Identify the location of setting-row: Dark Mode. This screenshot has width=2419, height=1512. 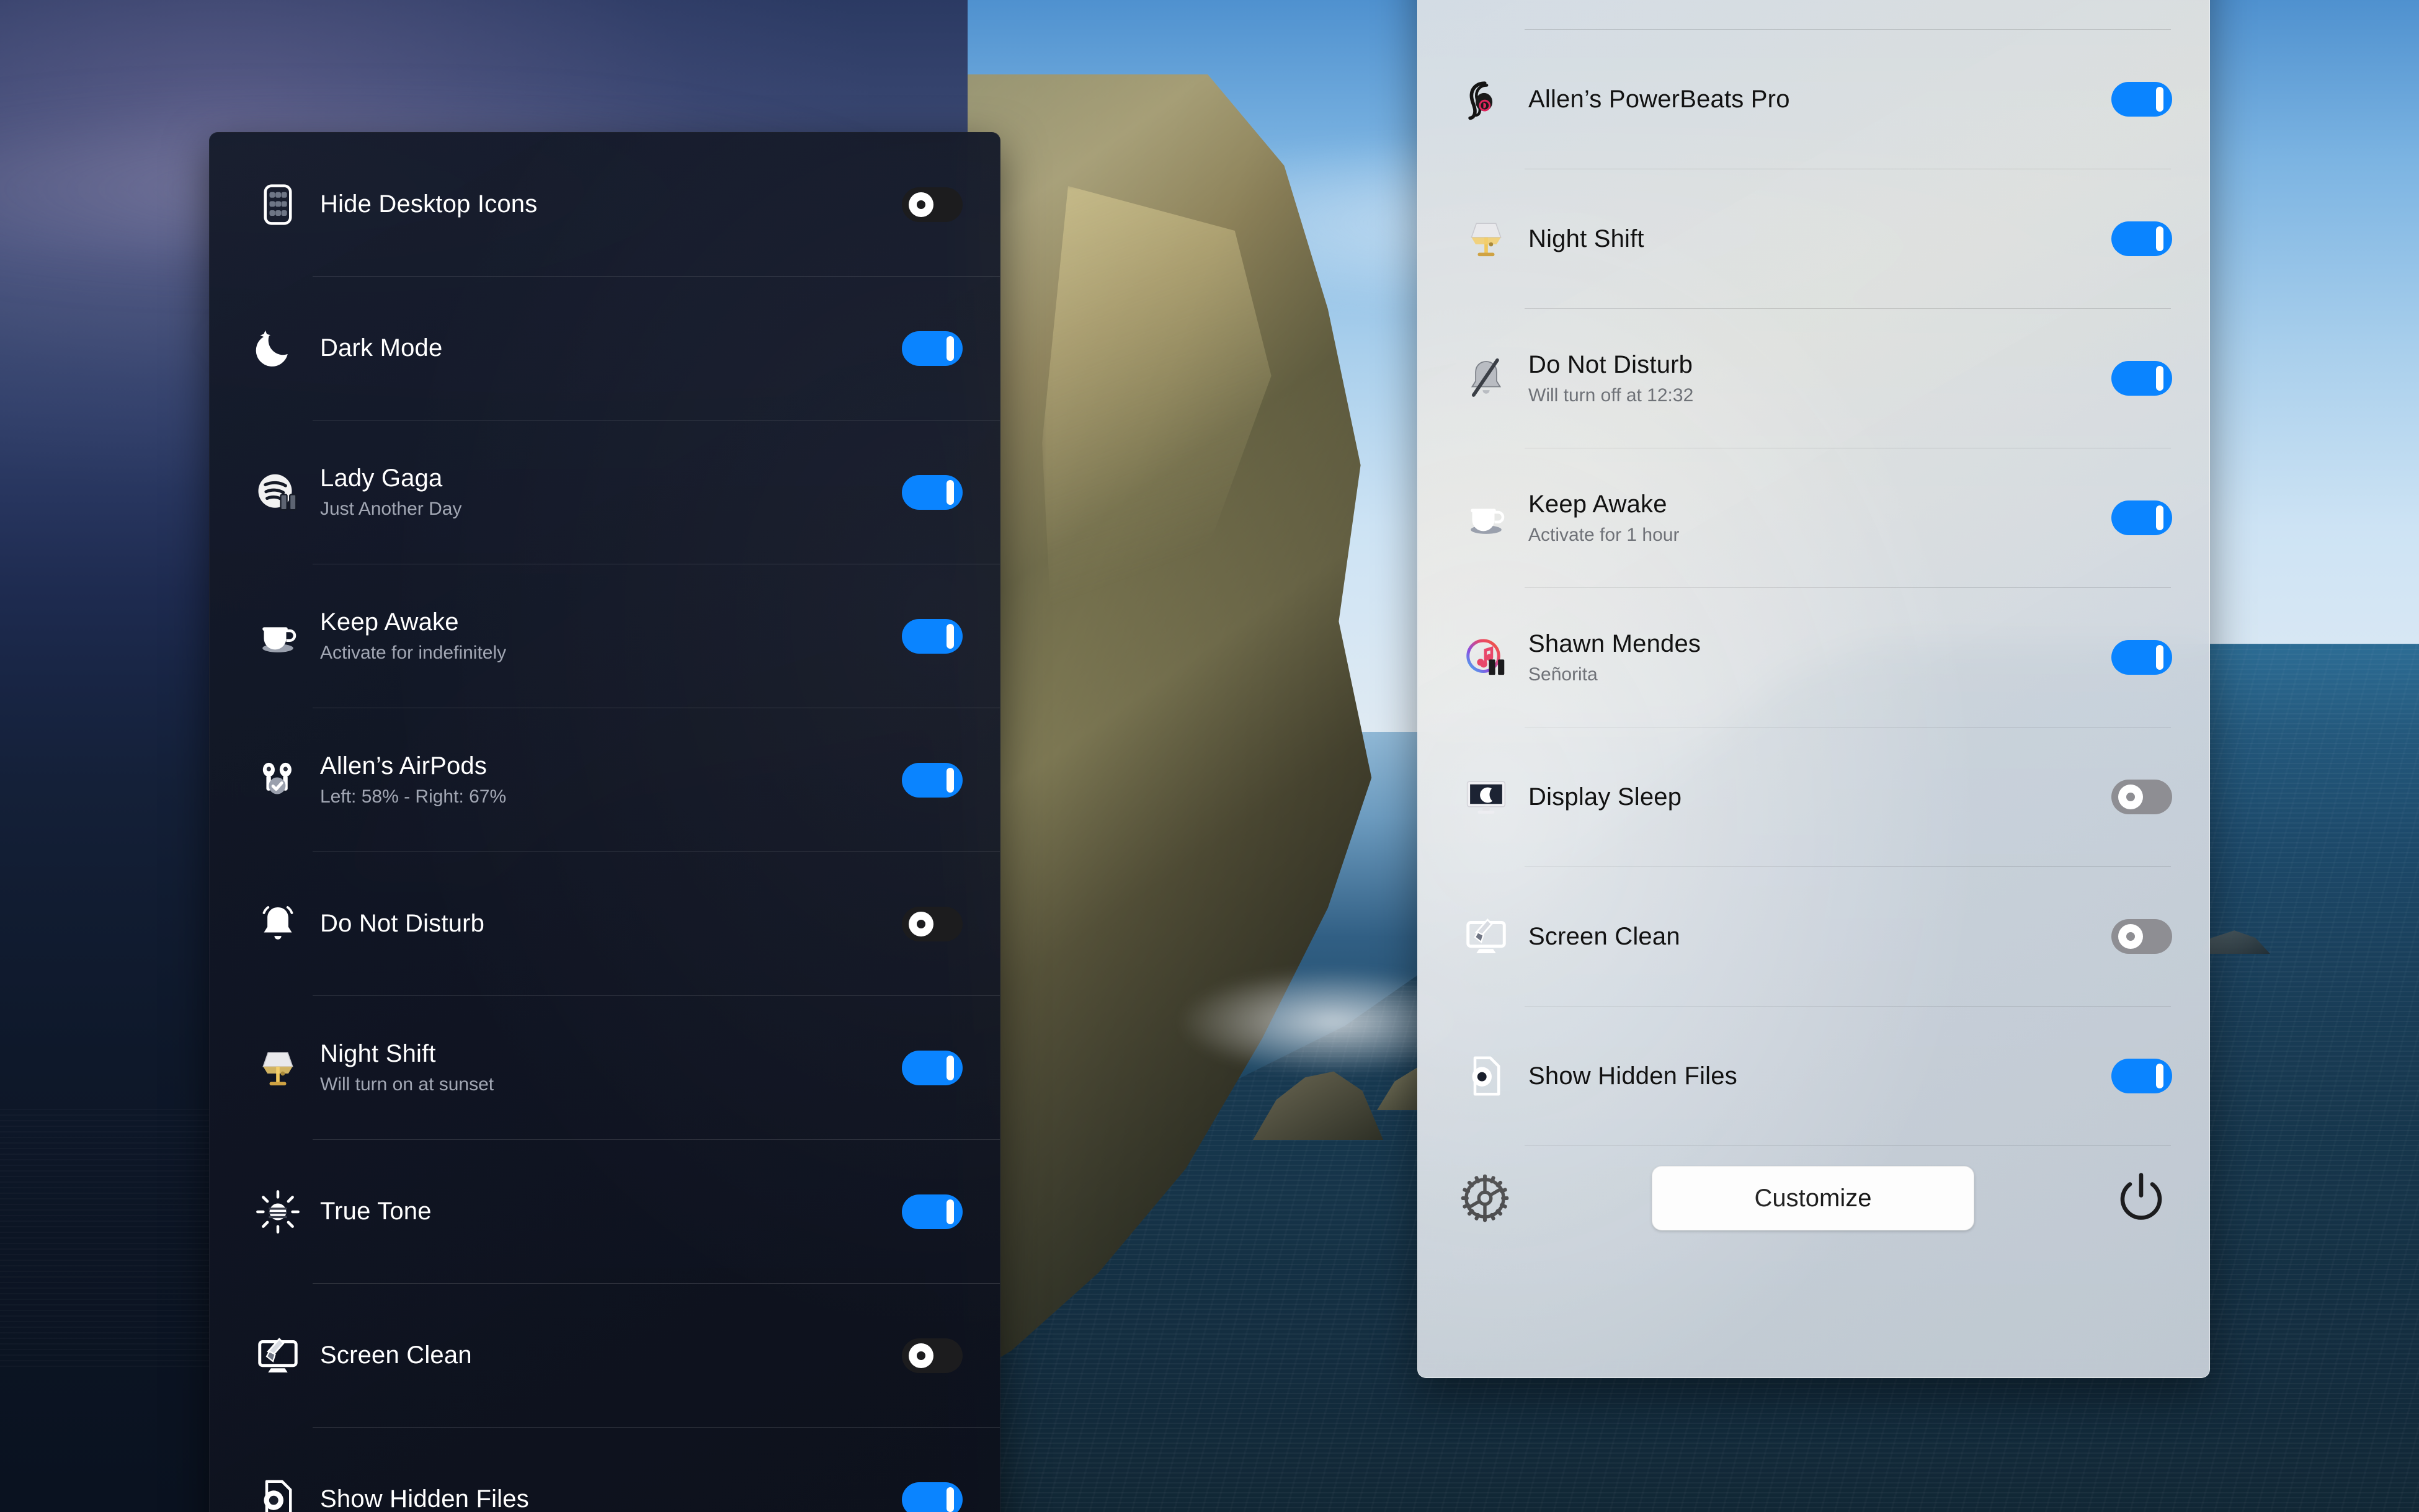
(605, 348).